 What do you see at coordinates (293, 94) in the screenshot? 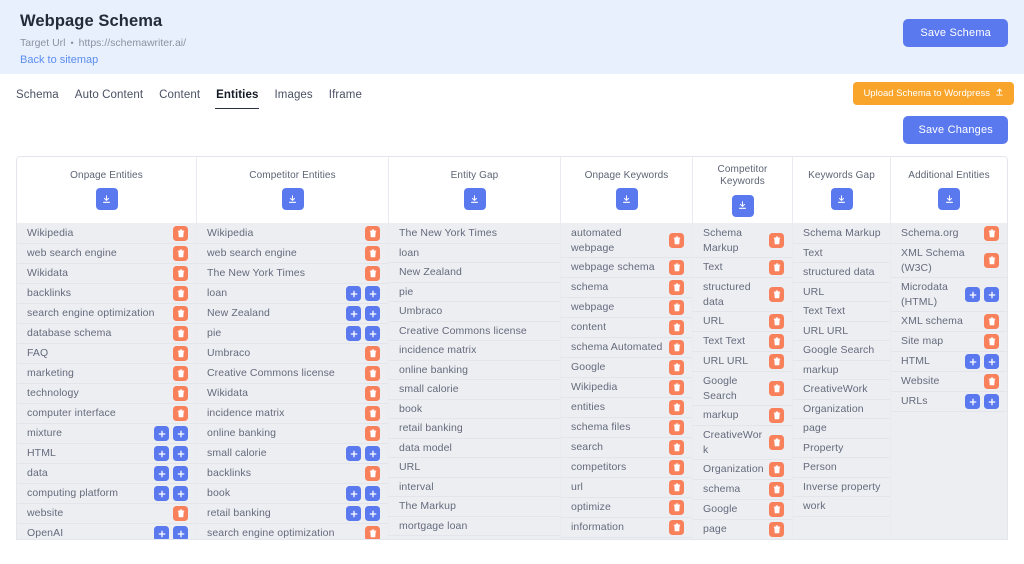
I see `tab-images: Images` at bounding box center [293, 94].